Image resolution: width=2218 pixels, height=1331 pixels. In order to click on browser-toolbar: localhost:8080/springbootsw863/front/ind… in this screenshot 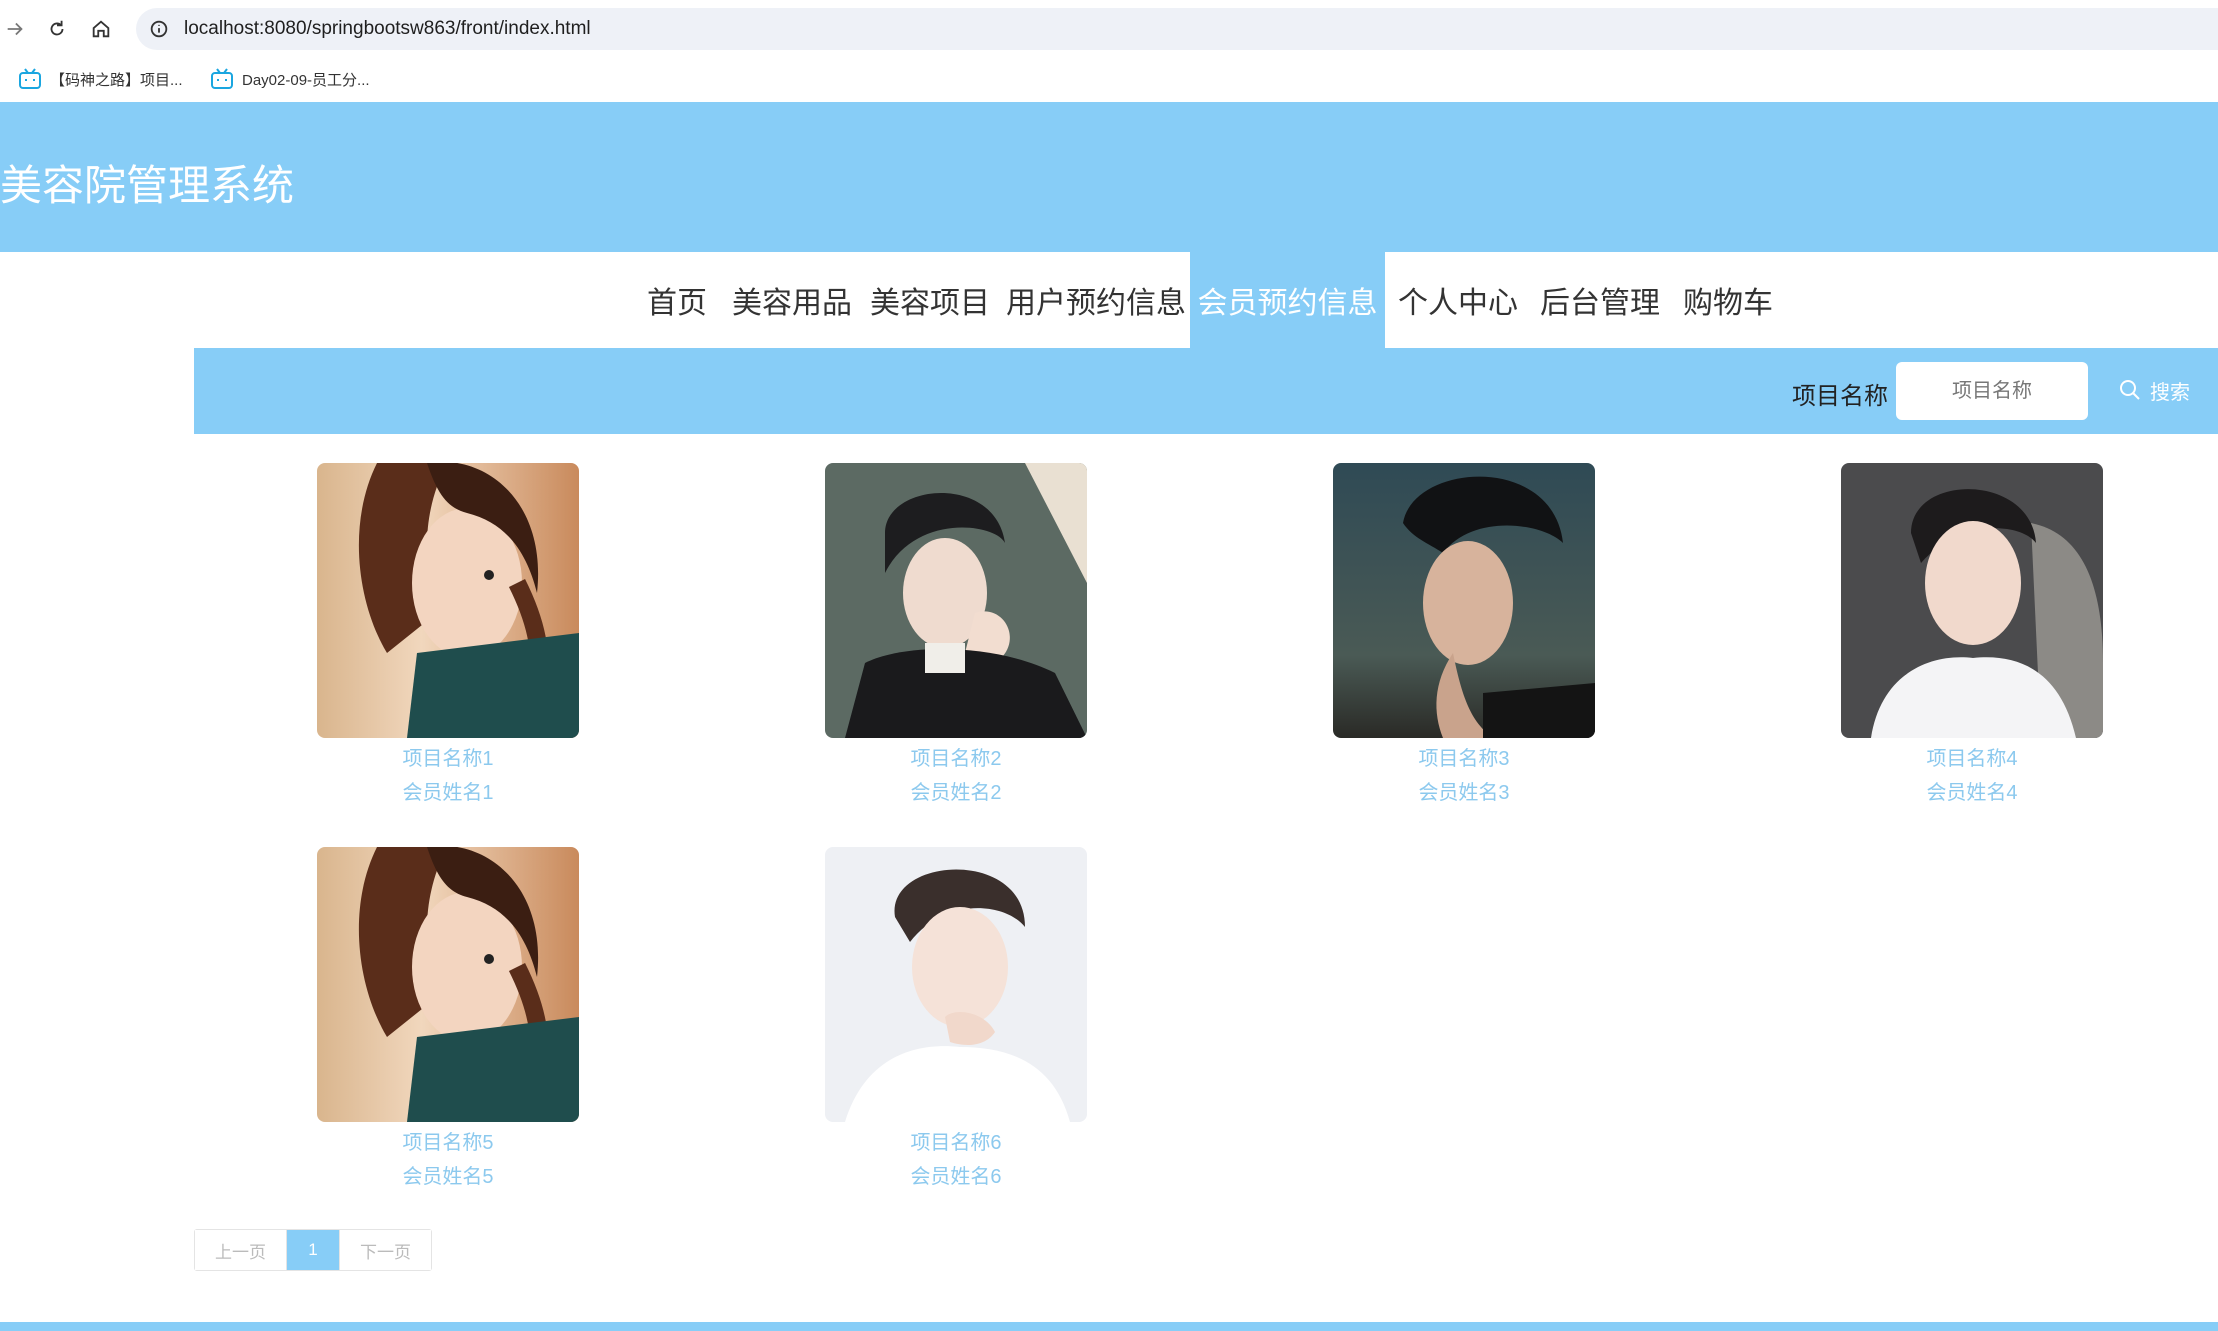, I will do `click(1109, 29)`.